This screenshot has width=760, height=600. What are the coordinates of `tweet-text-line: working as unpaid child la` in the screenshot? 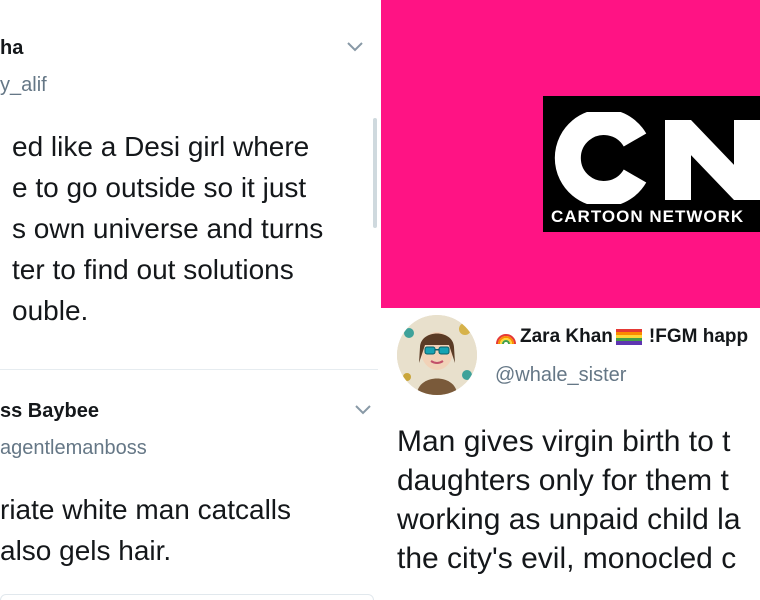 It's located at (569, 519).